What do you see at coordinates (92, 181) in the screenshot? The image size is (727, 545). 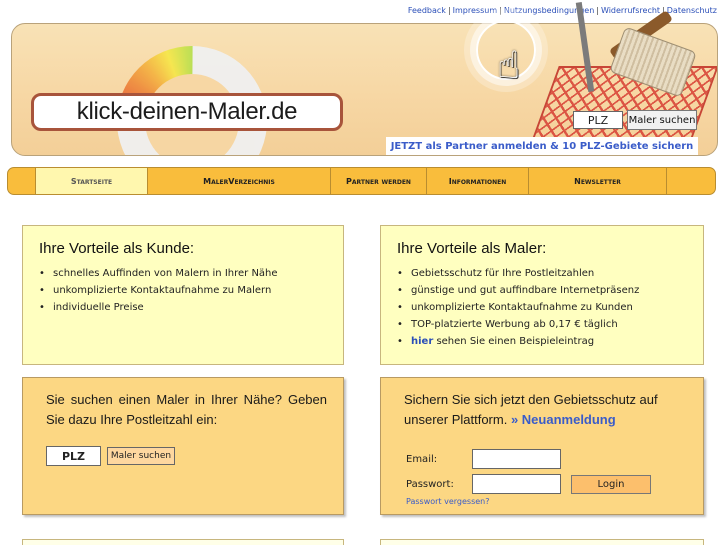 I see `nav-startseite: Startseite` at bounding box center [92, 181].